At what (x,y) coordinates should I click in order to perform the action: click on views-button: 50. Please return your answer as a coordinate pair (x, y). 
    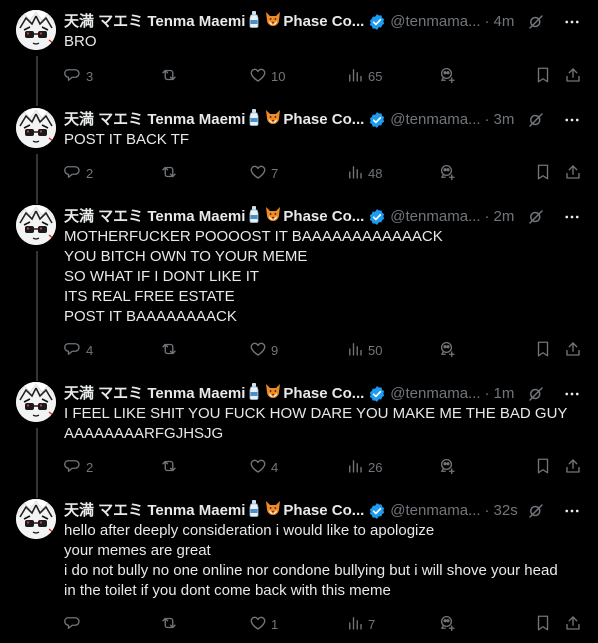
    Looking at the image, I should click on (364, 350).